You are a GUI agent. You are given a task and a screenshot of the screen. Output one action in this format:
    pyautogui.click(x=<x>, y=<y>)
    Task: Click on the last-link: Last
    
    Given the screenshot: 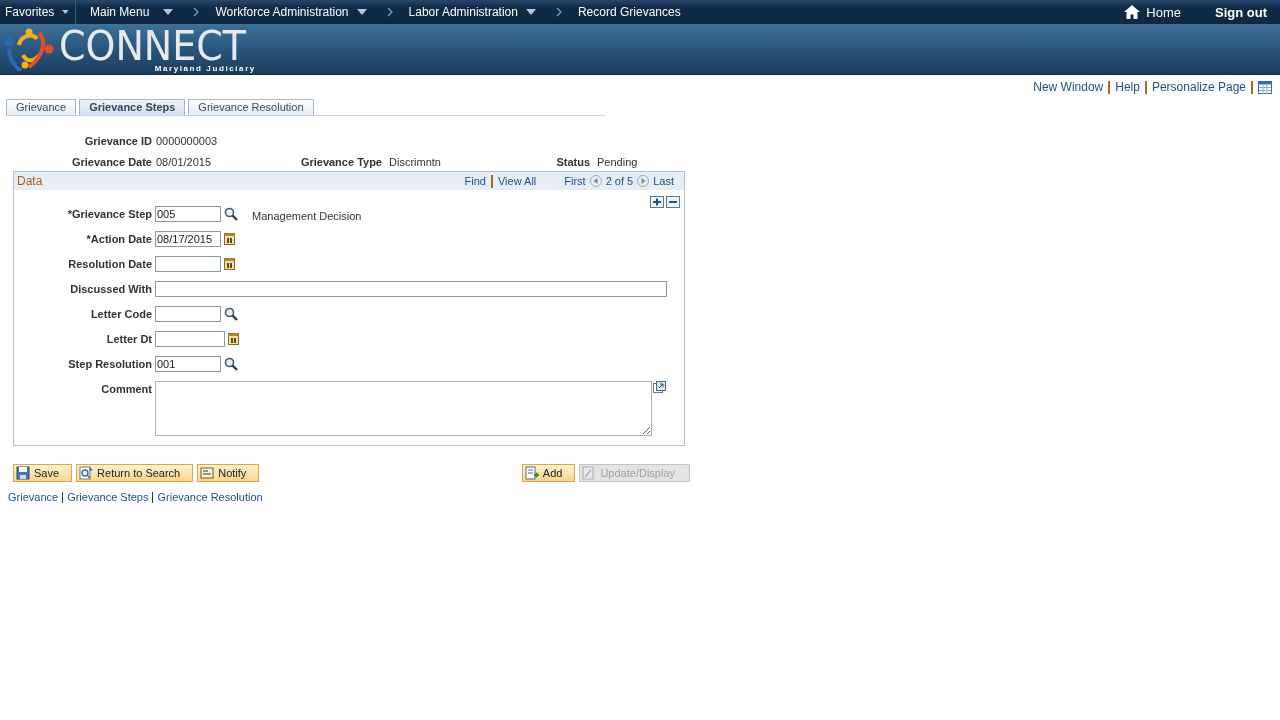 What is the action you would take?
    pyautogui.click(x=663, y=181)
    